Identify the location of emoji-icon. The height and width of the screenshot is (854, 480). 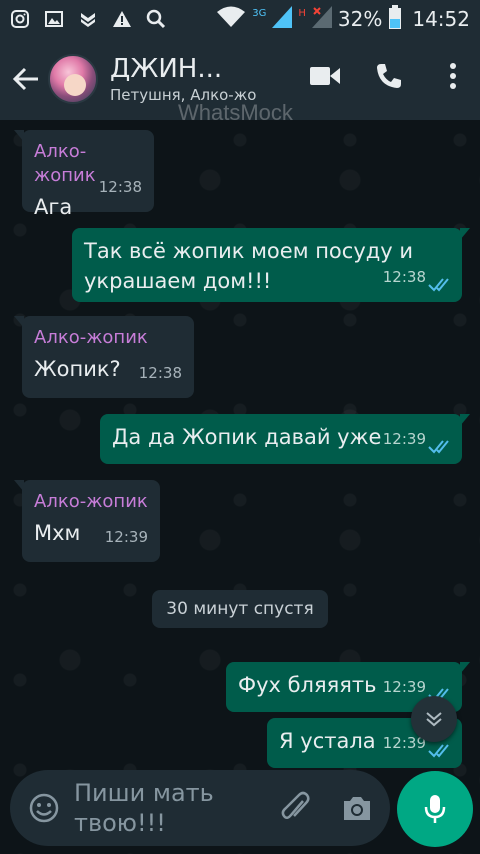
(44, 808).